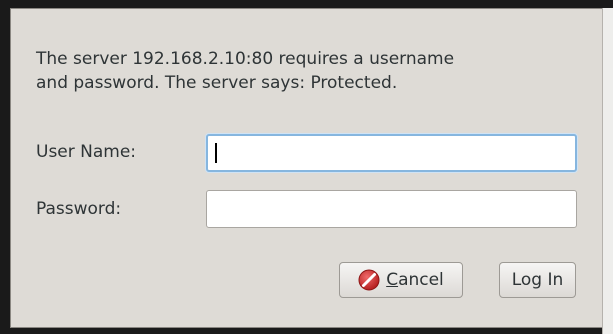 This screenshot has height=334, width=613. Describe the element at coordinates (79, 209) in the screenshot. I see `password-label: Password:` at that location.